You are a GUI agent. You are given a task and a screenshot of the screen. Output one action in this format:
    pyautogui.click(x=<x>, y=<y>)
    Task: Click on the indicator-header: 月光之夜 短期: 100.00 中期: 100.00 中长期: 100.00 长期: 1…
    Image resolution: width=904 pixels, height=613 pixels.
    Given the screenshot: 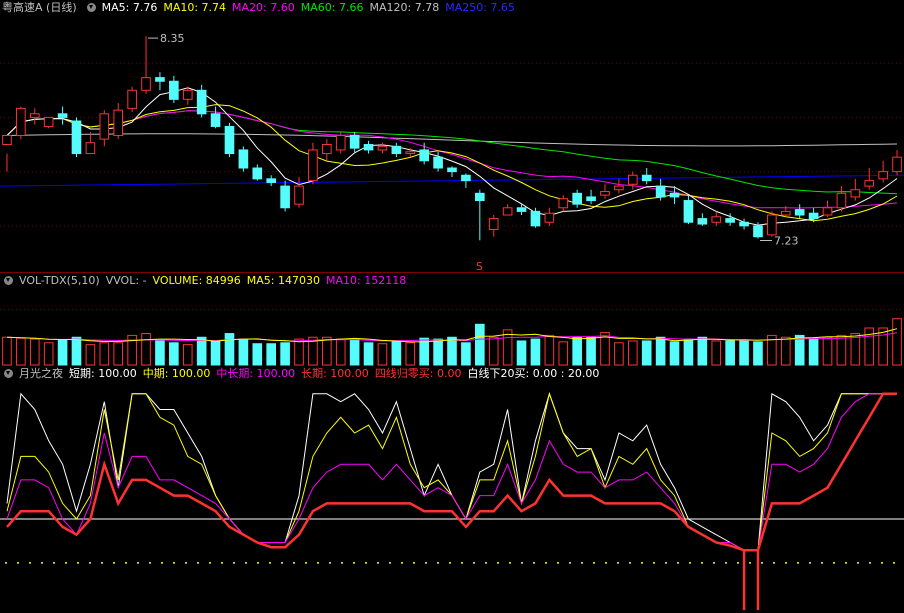 What is the action you would take?
    pyautogui.click(x=302, y=374)
    